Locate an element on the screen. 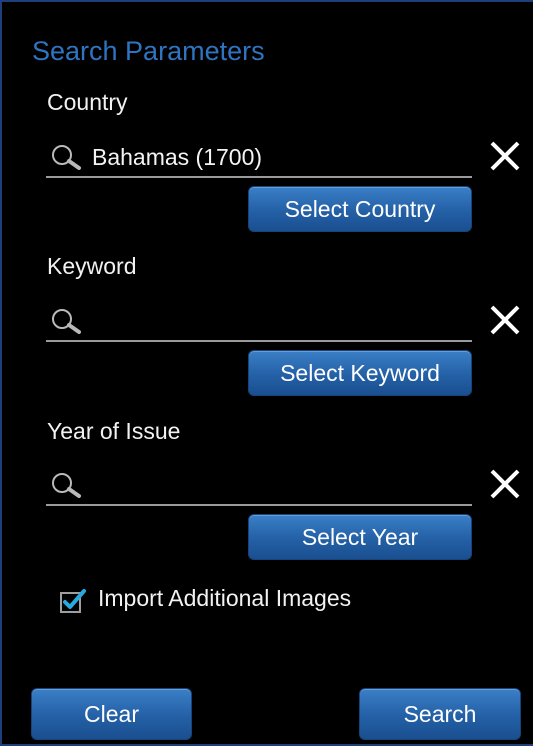  clear-year-icon is located at coordinates (505, 484).